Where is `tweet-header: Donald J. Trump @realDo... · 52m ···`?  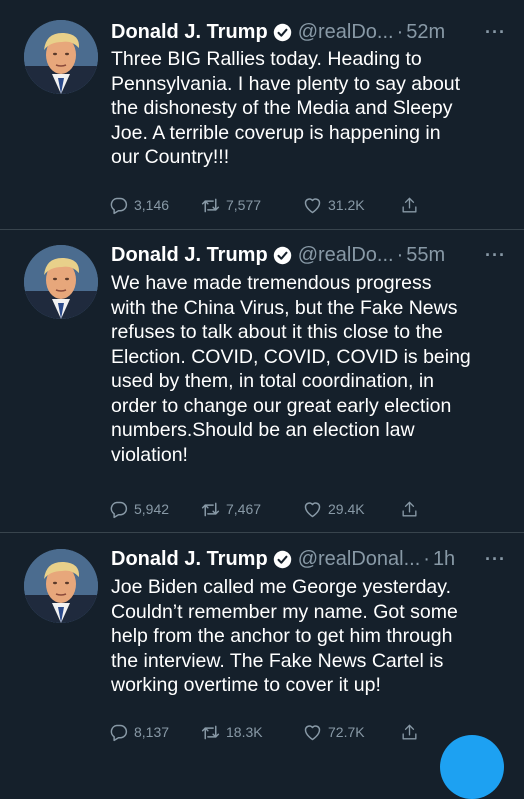 tweet-header: Donald J. Trump @realDo... · 52m ··· is located at coordinates (308, 32).